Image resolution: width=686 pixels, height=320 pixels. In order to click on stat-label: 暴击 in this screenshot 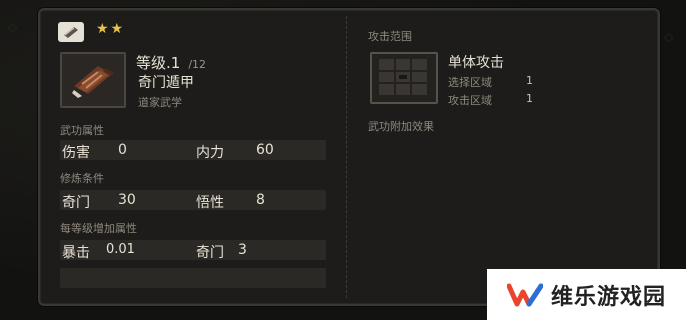, I will do `click(76, 253)`.